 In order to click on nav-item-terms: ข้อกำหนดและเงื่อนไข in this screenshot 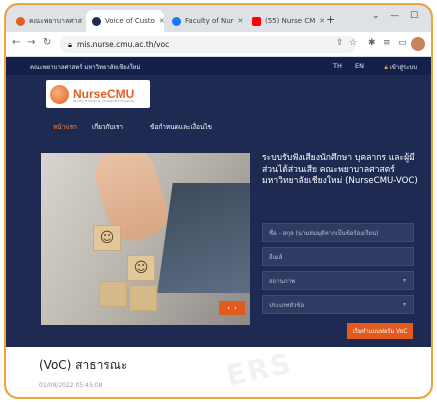, I will do `click(181, 127)`.